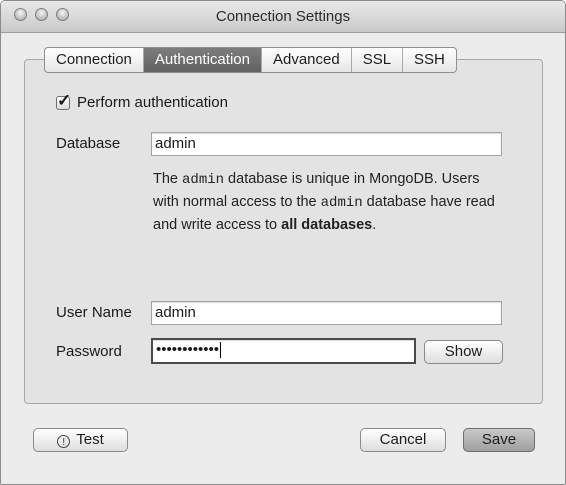 The image size is (566, 485). What do you see at coordinates (89, 351) in the screenshot?
I see `password-label: Password` at bounding box center [89, 351].